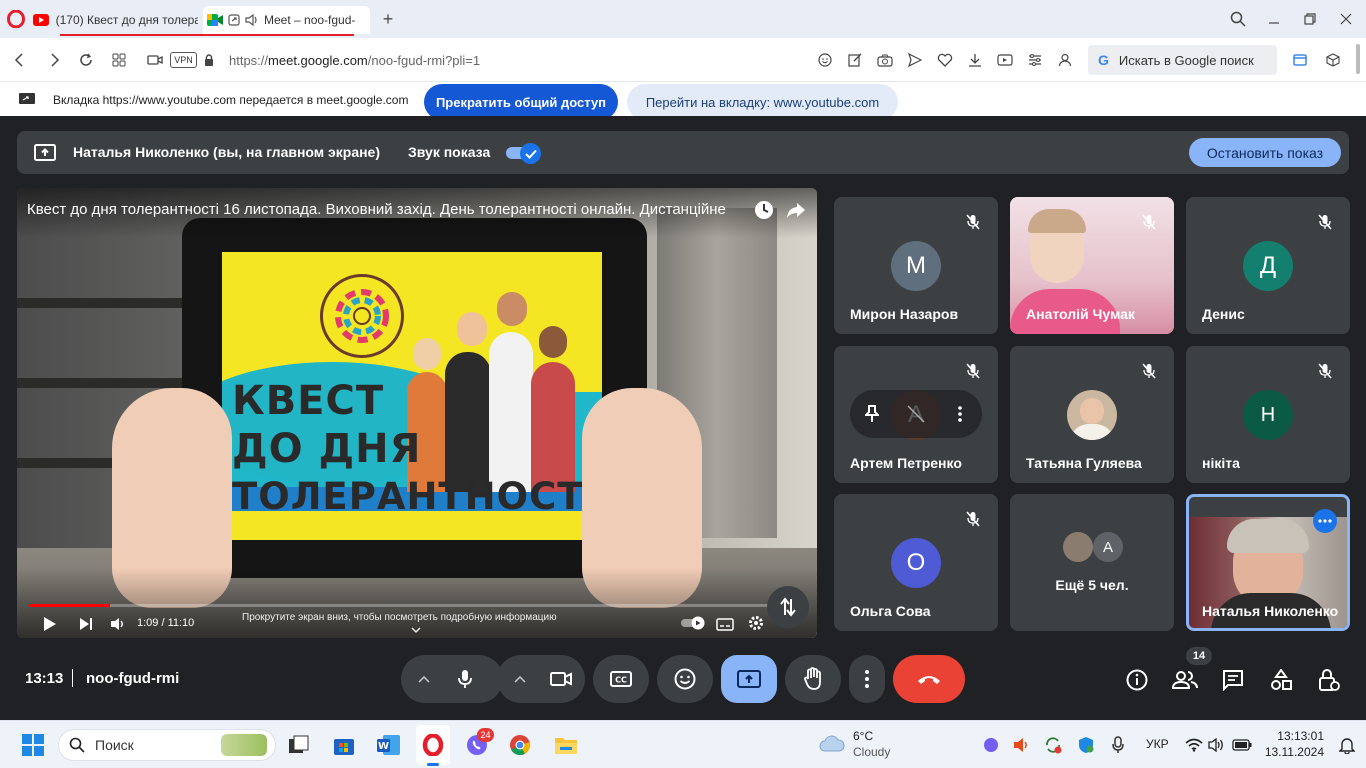 This screenshot has height=768, width=1366. I want to click on participant-tile: Д Денис, so click(1268, 265).